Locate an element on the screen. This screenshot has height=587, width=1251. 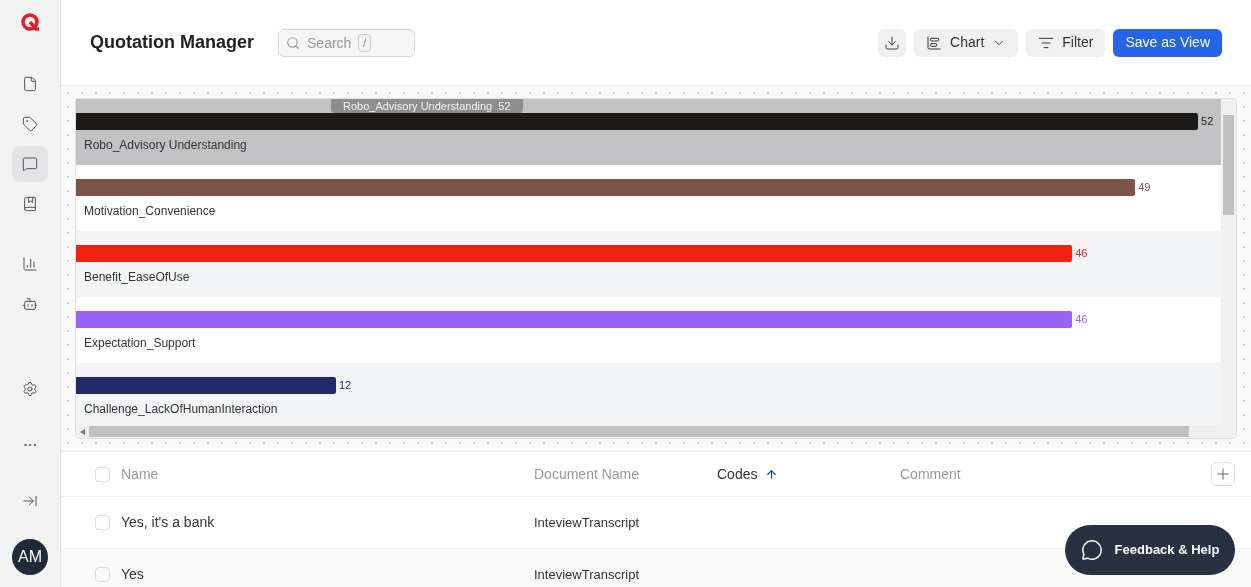
vertical-scrollbar is located at coordinates (1228, 268).